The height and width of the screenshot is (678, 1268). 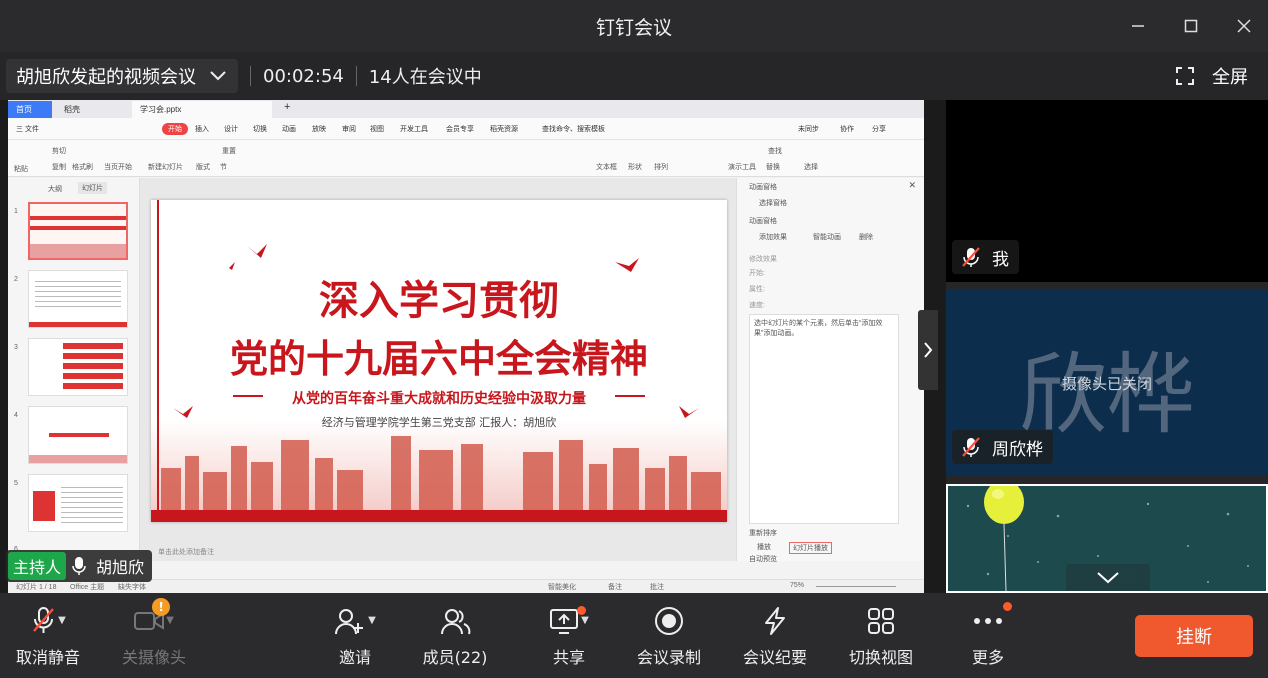 I want to click on invite-button: ▼ 邀请, so click(x=355, y=635).